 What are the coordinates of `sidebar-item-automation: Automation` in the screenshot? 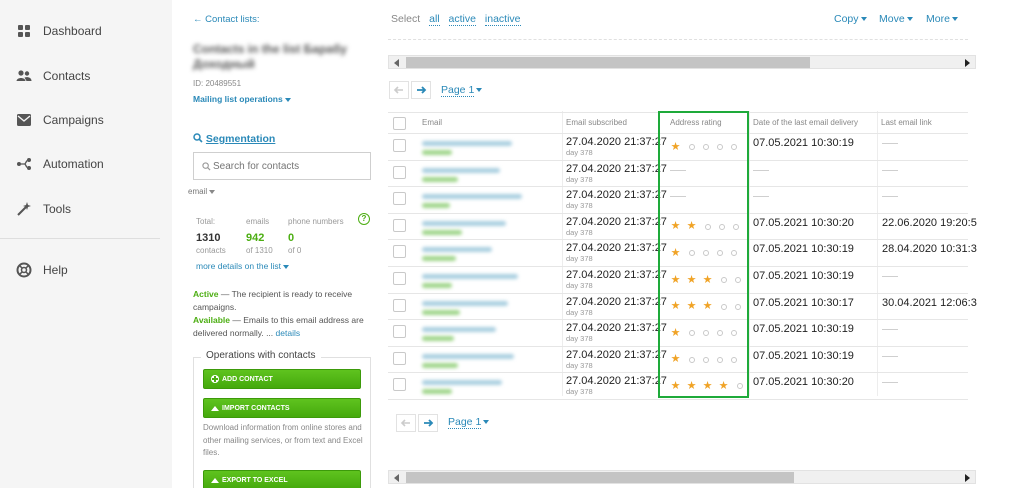 It's located at (86, 164).